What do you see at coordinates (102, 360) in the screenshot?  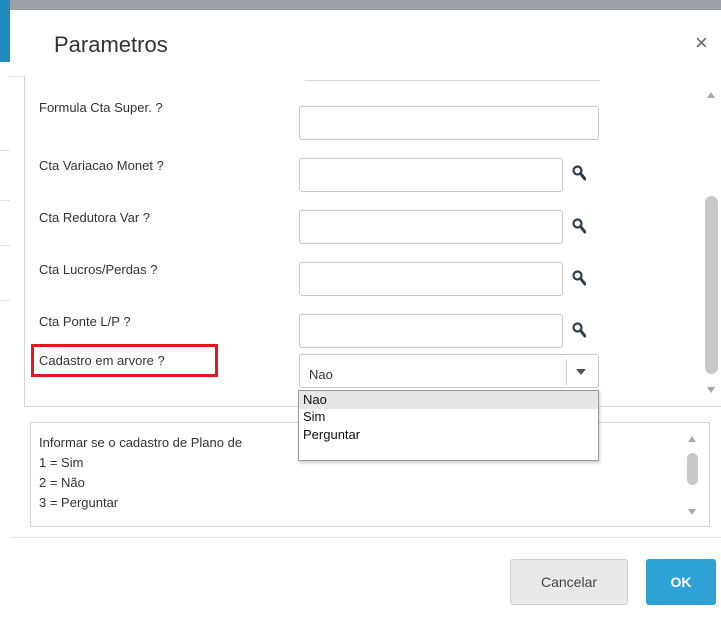 I see `field-label-cadastro-em-arvore: Cadastro em arvore ?` at bounding box center [102, 360].